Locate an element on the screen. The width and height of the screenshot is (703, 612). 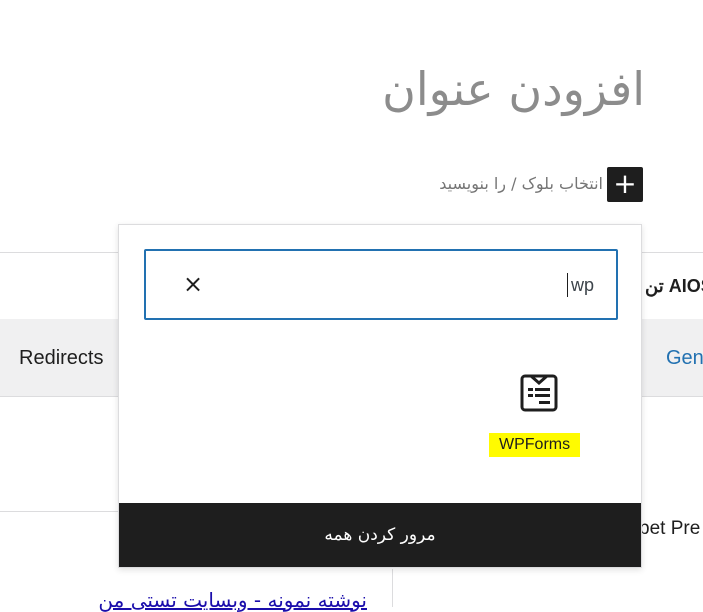
block-appender-placeholder: انتخاب بلوک / را بنویسید is located at coordinates (521, 183).